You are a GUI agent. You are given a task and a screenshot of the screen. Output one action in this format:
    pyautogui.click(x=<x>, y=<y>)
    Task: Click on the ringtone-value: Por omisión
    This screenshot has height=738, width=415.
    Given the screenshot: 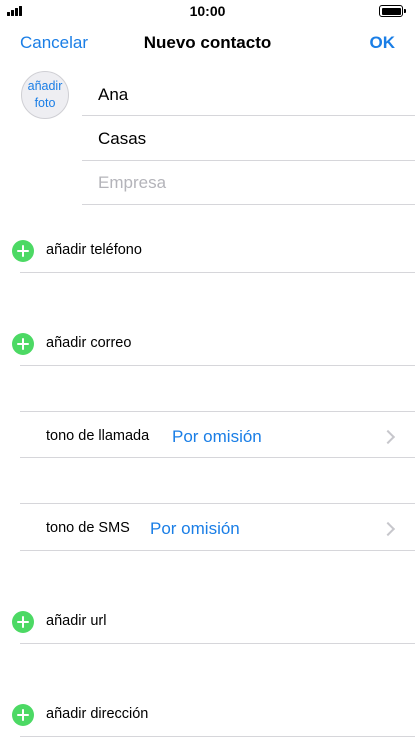 What is the action you would take?
    pyautogui.click(x=217, y=437)
    